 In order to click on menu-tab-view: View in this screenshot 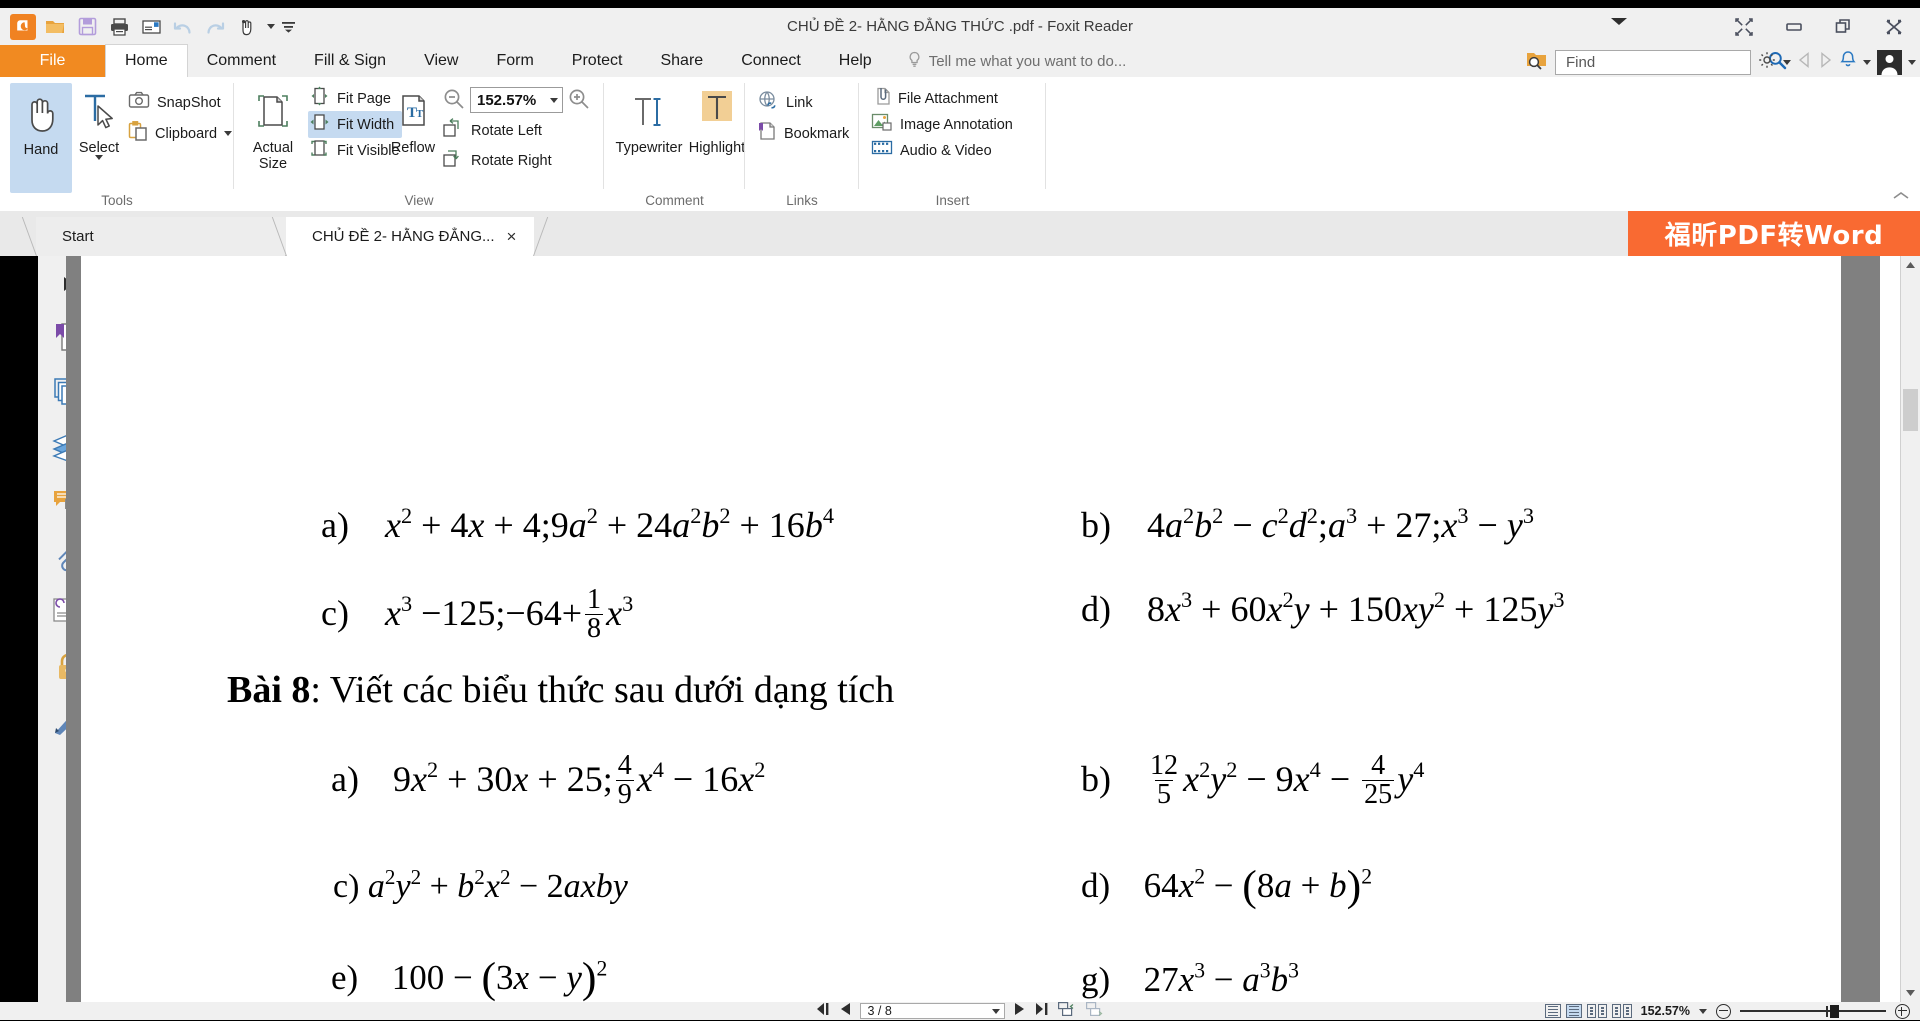, I will do `click(441, 61)`.